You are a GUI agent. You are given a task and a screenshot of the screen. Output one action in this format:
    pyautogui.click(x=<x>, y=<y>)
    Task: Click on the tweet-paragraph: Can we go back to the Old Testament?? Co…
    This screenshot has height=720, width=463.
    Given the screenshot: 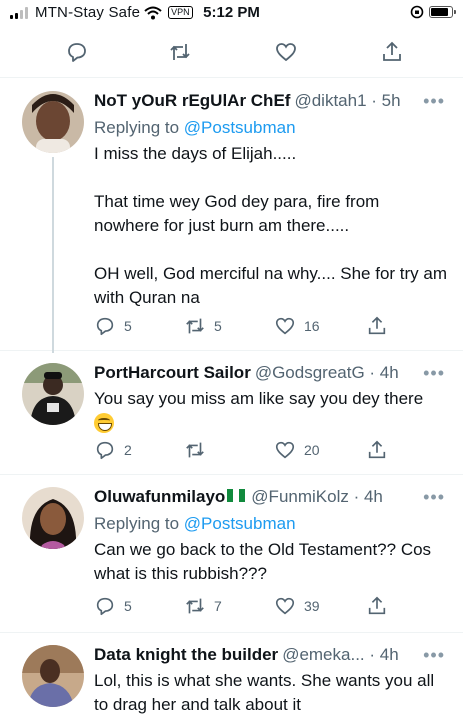 What is the action you would take?
    pyautogui.click(x=263, y=561)
    